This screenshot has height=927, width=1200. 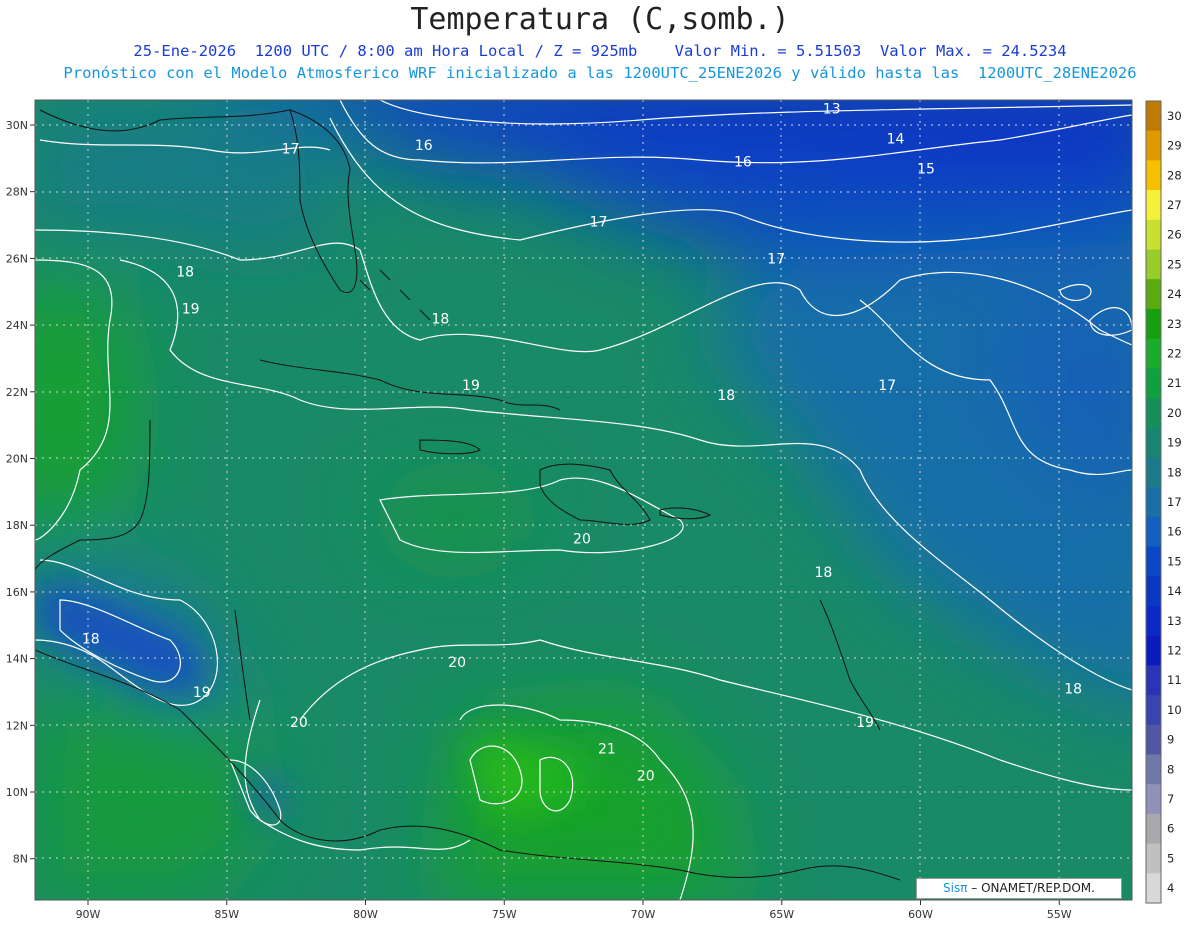 I want to click on lat-tick-label: 22N, so click(x=17, y=392).